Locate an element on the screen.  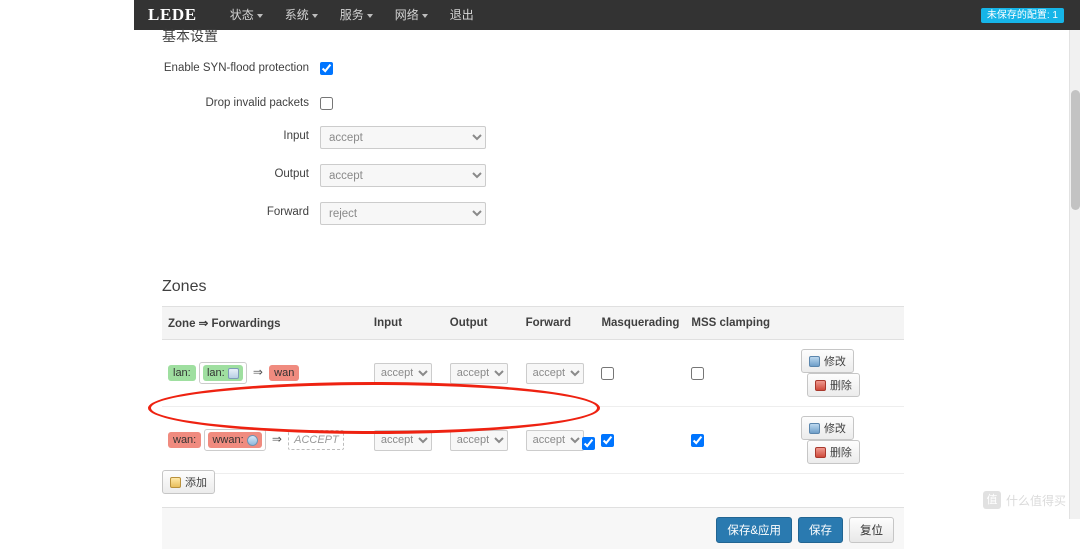
save-button: 保存 is located at coordinates (820, 530).